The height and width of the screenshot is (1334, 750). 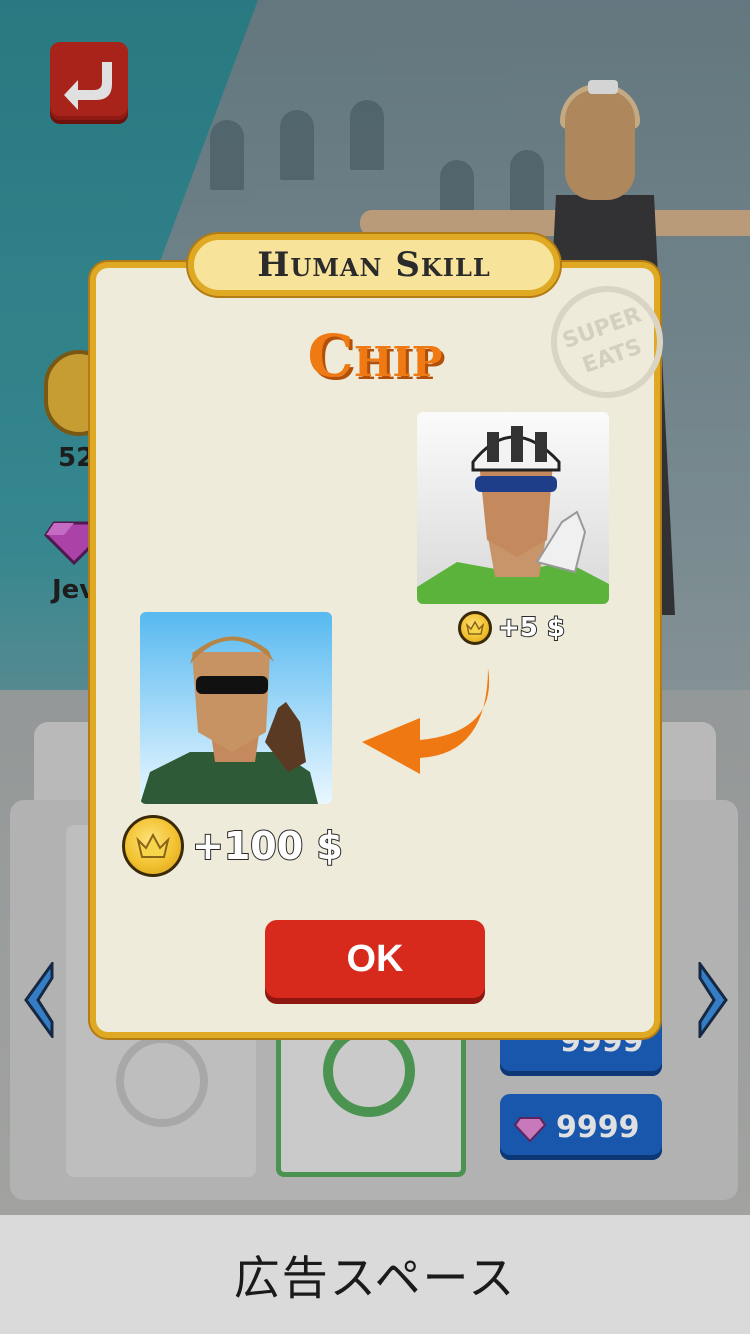 I want to click on character-name: Chip, so click(x=375, y=356).